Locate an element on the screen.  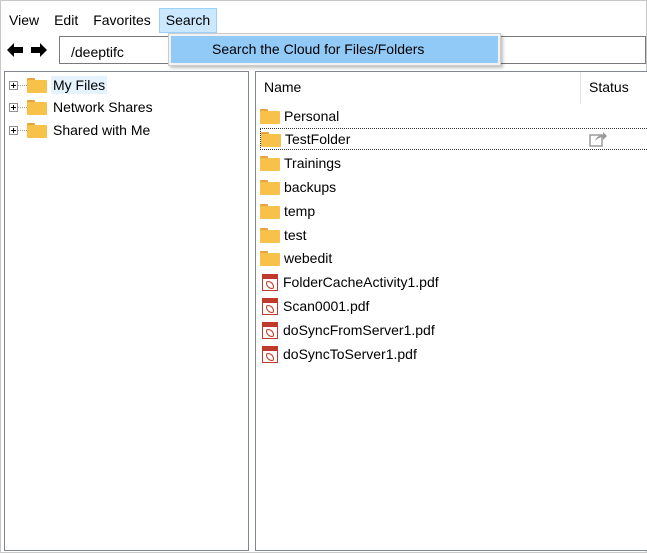
tree-item-shared-with-me: Shared with Me is located at coordinates (80, 130).